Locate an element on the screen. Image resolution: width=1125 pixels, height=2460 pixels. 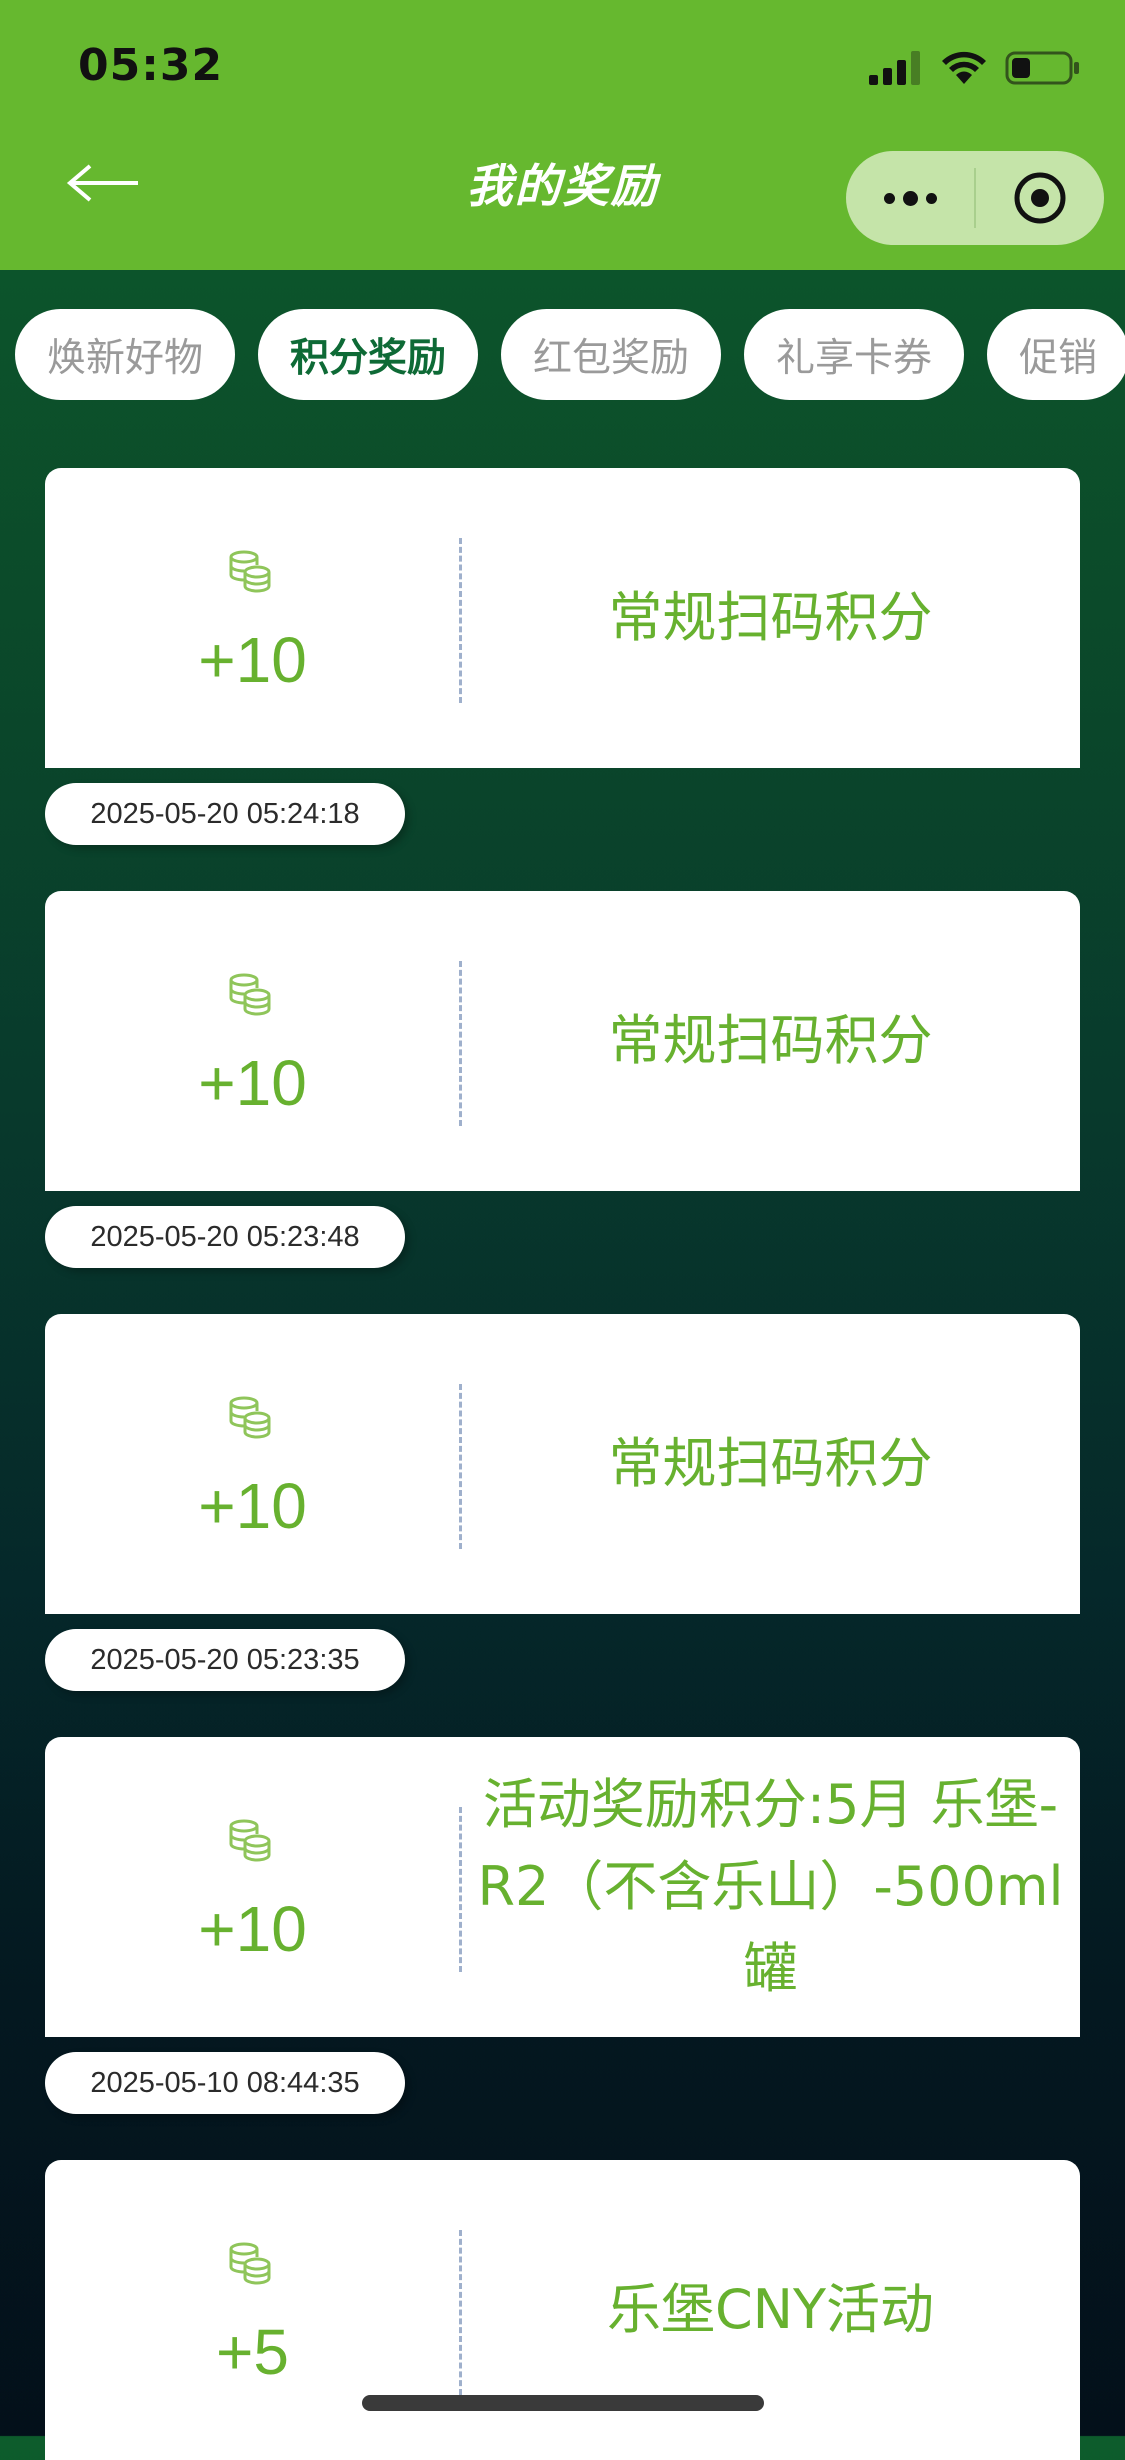
reward-points: +5 is located at coordinates (252, 2352).